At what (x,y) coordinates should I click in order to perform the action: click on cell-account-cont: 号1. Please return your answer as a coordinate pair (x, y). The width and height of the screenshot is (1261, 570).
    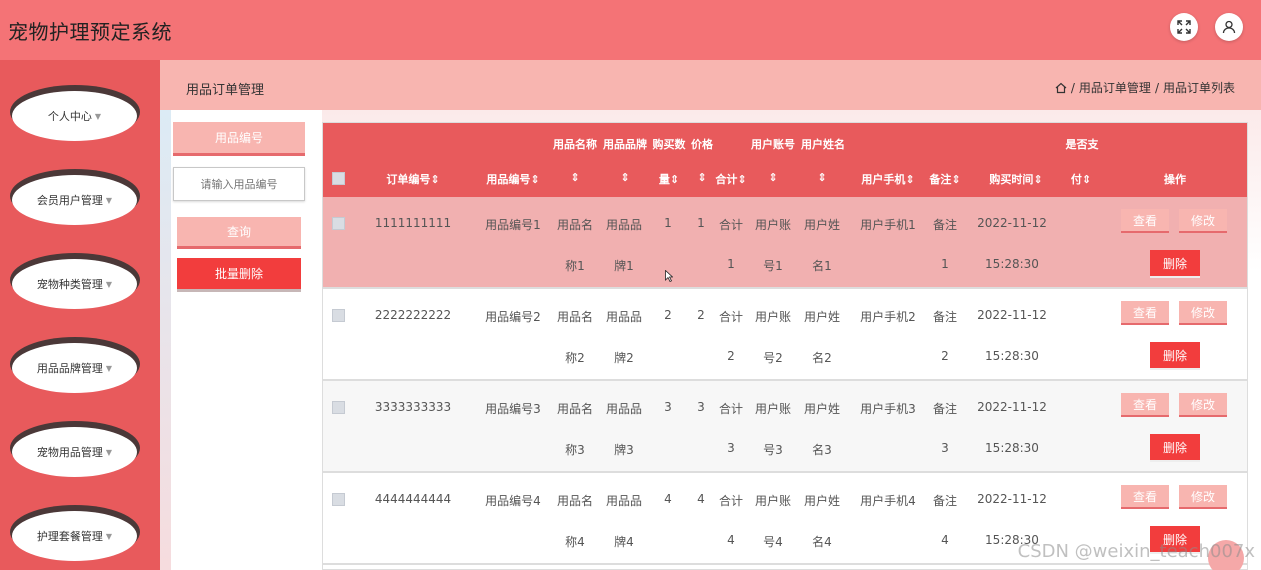
    Looking at the image, I should click on (773, 266).